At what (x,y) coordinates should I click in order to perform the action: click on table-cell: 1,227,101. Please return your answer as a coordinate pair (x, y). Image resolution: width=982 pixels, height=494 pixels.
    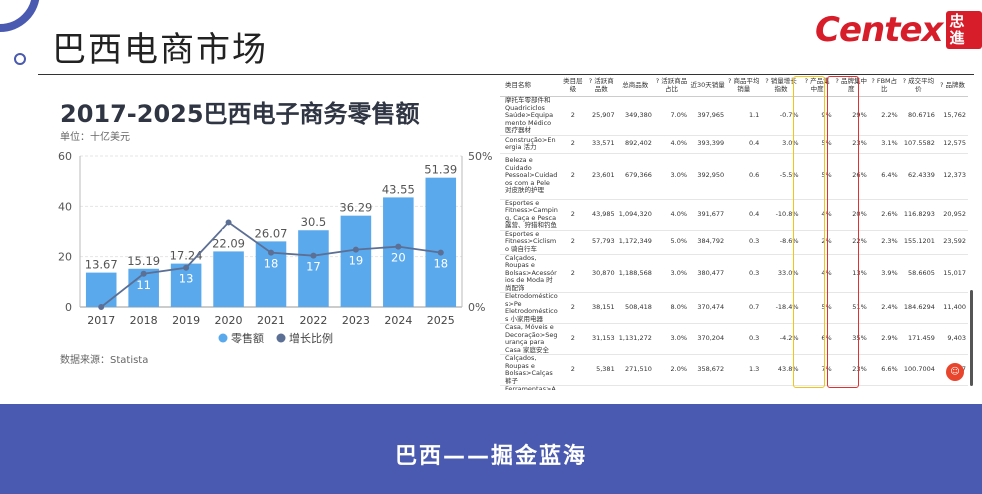
    Looking at the image, I should click on (635, 387).